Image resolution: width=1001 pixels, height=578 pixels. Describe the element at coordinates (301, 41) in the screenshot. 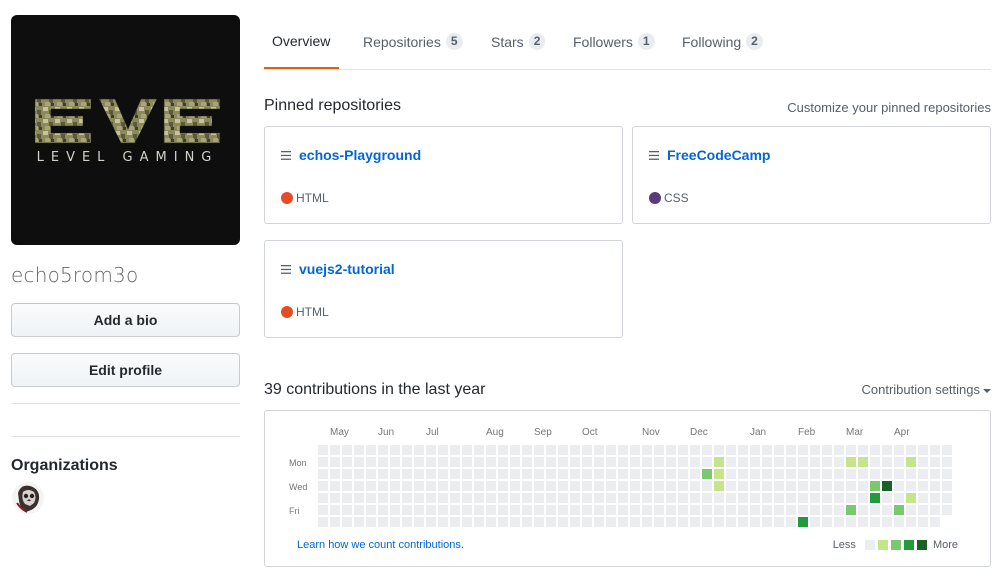

I see `tab-overview: Overview` at that location.